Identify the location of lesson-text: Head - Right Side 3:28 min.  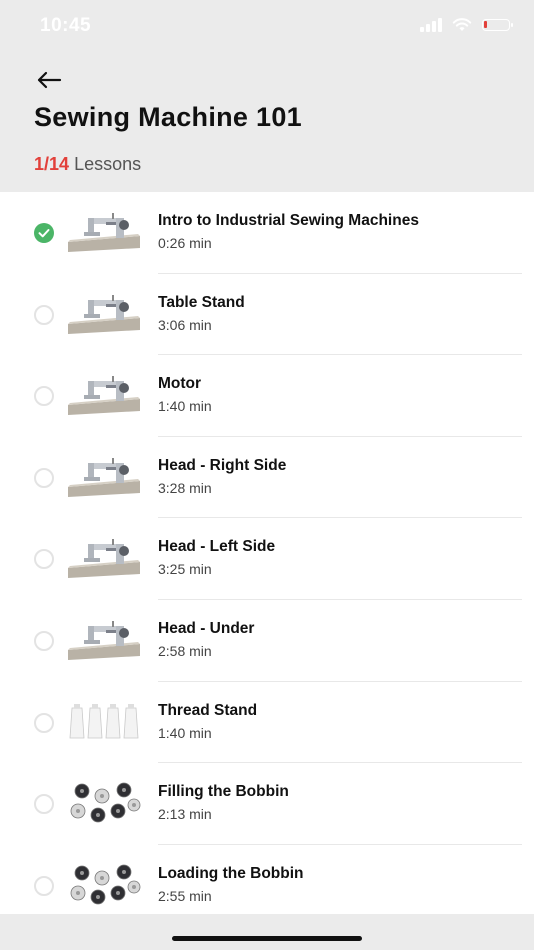
(340, 476).